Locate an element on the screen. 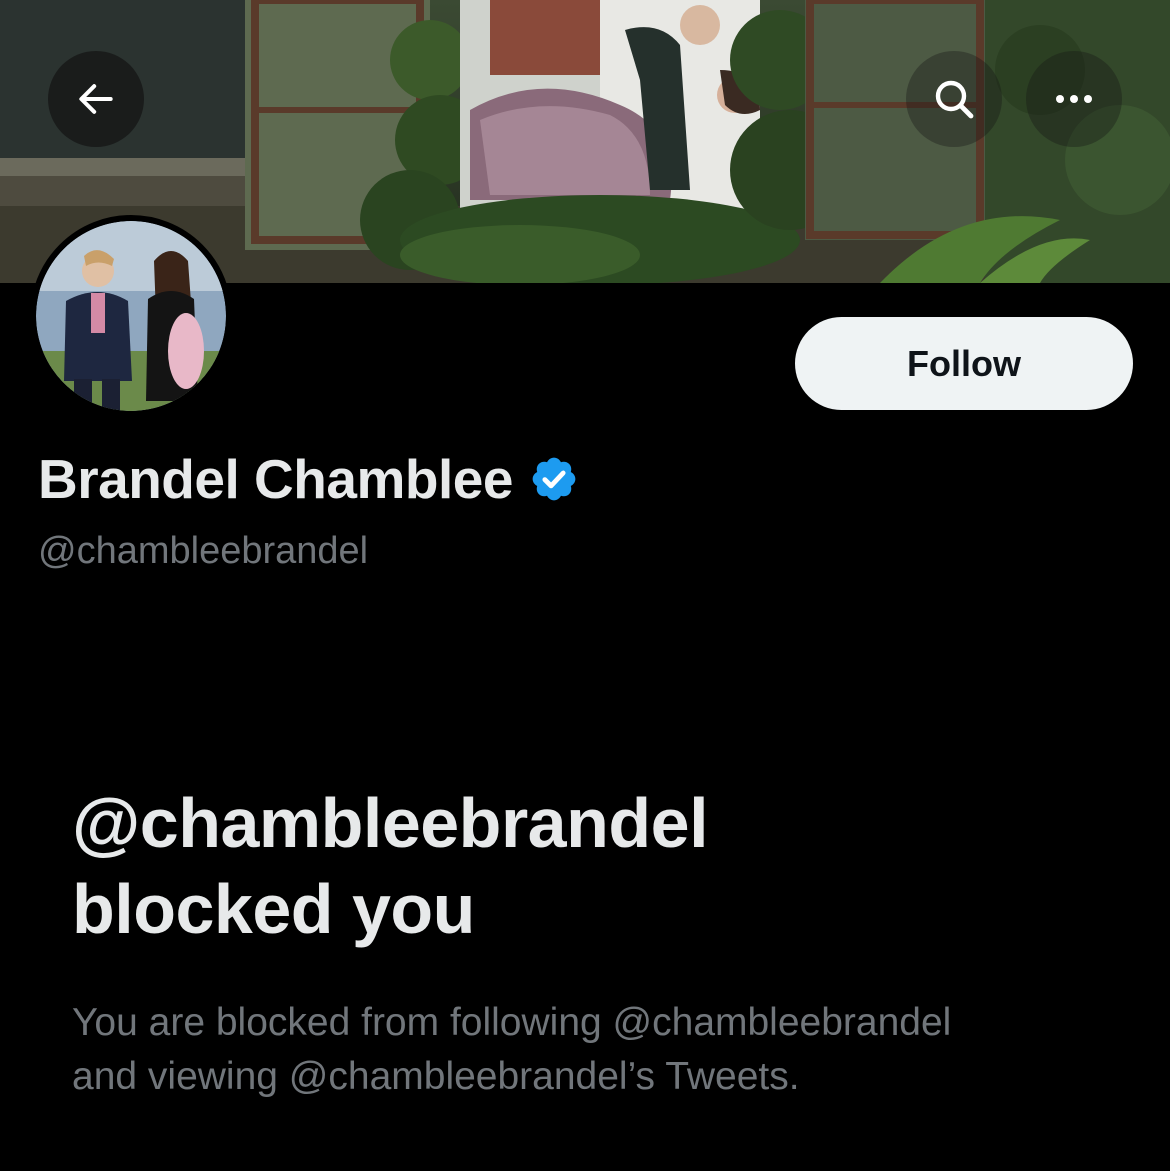 This screenshot has height=1171, width=1170. profile-avatar is located at coordinates (131, 316).